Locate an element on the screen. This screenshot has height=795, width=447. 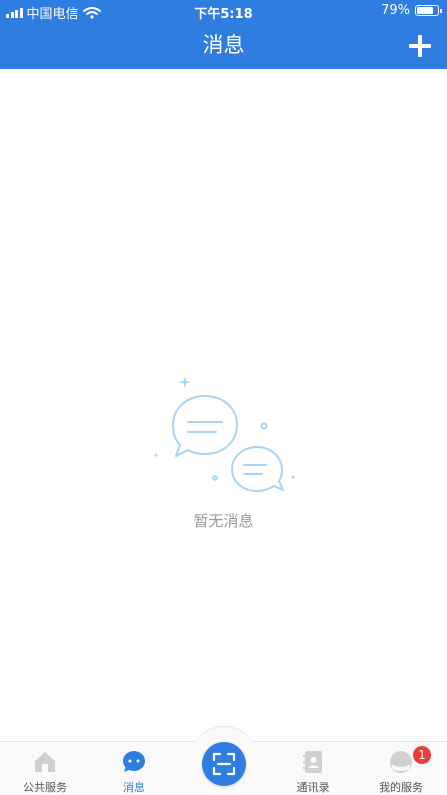
add-button is located at coordinates (420, 46).